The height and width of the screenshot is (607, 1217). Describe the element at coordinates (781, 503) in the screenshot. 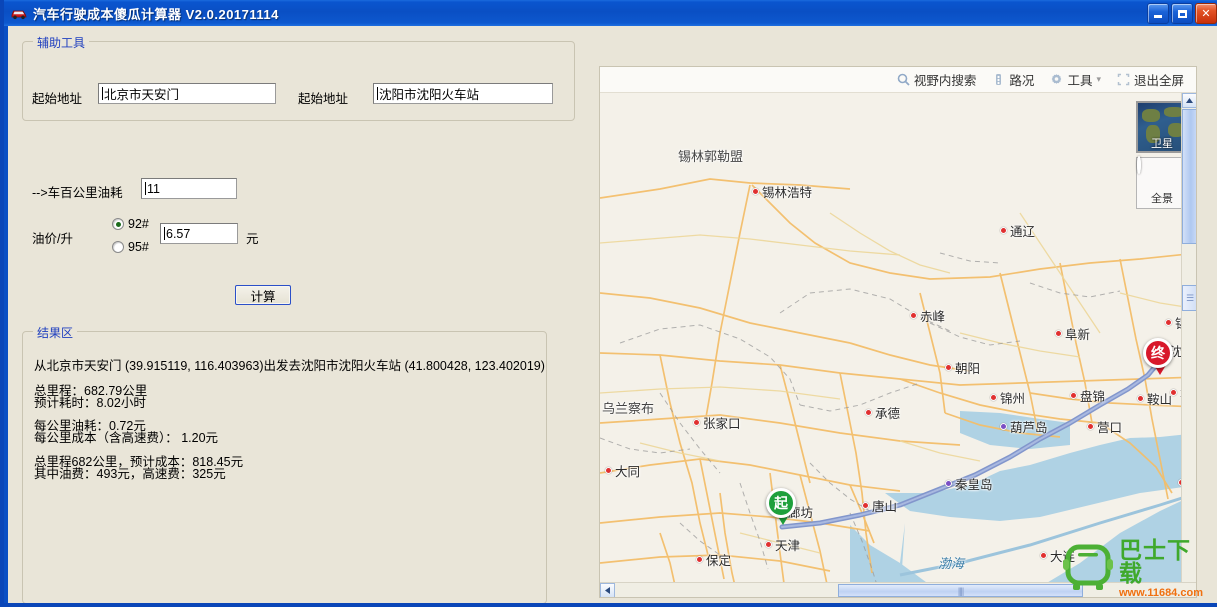

I see `start-marker-pin: 起` at that location.